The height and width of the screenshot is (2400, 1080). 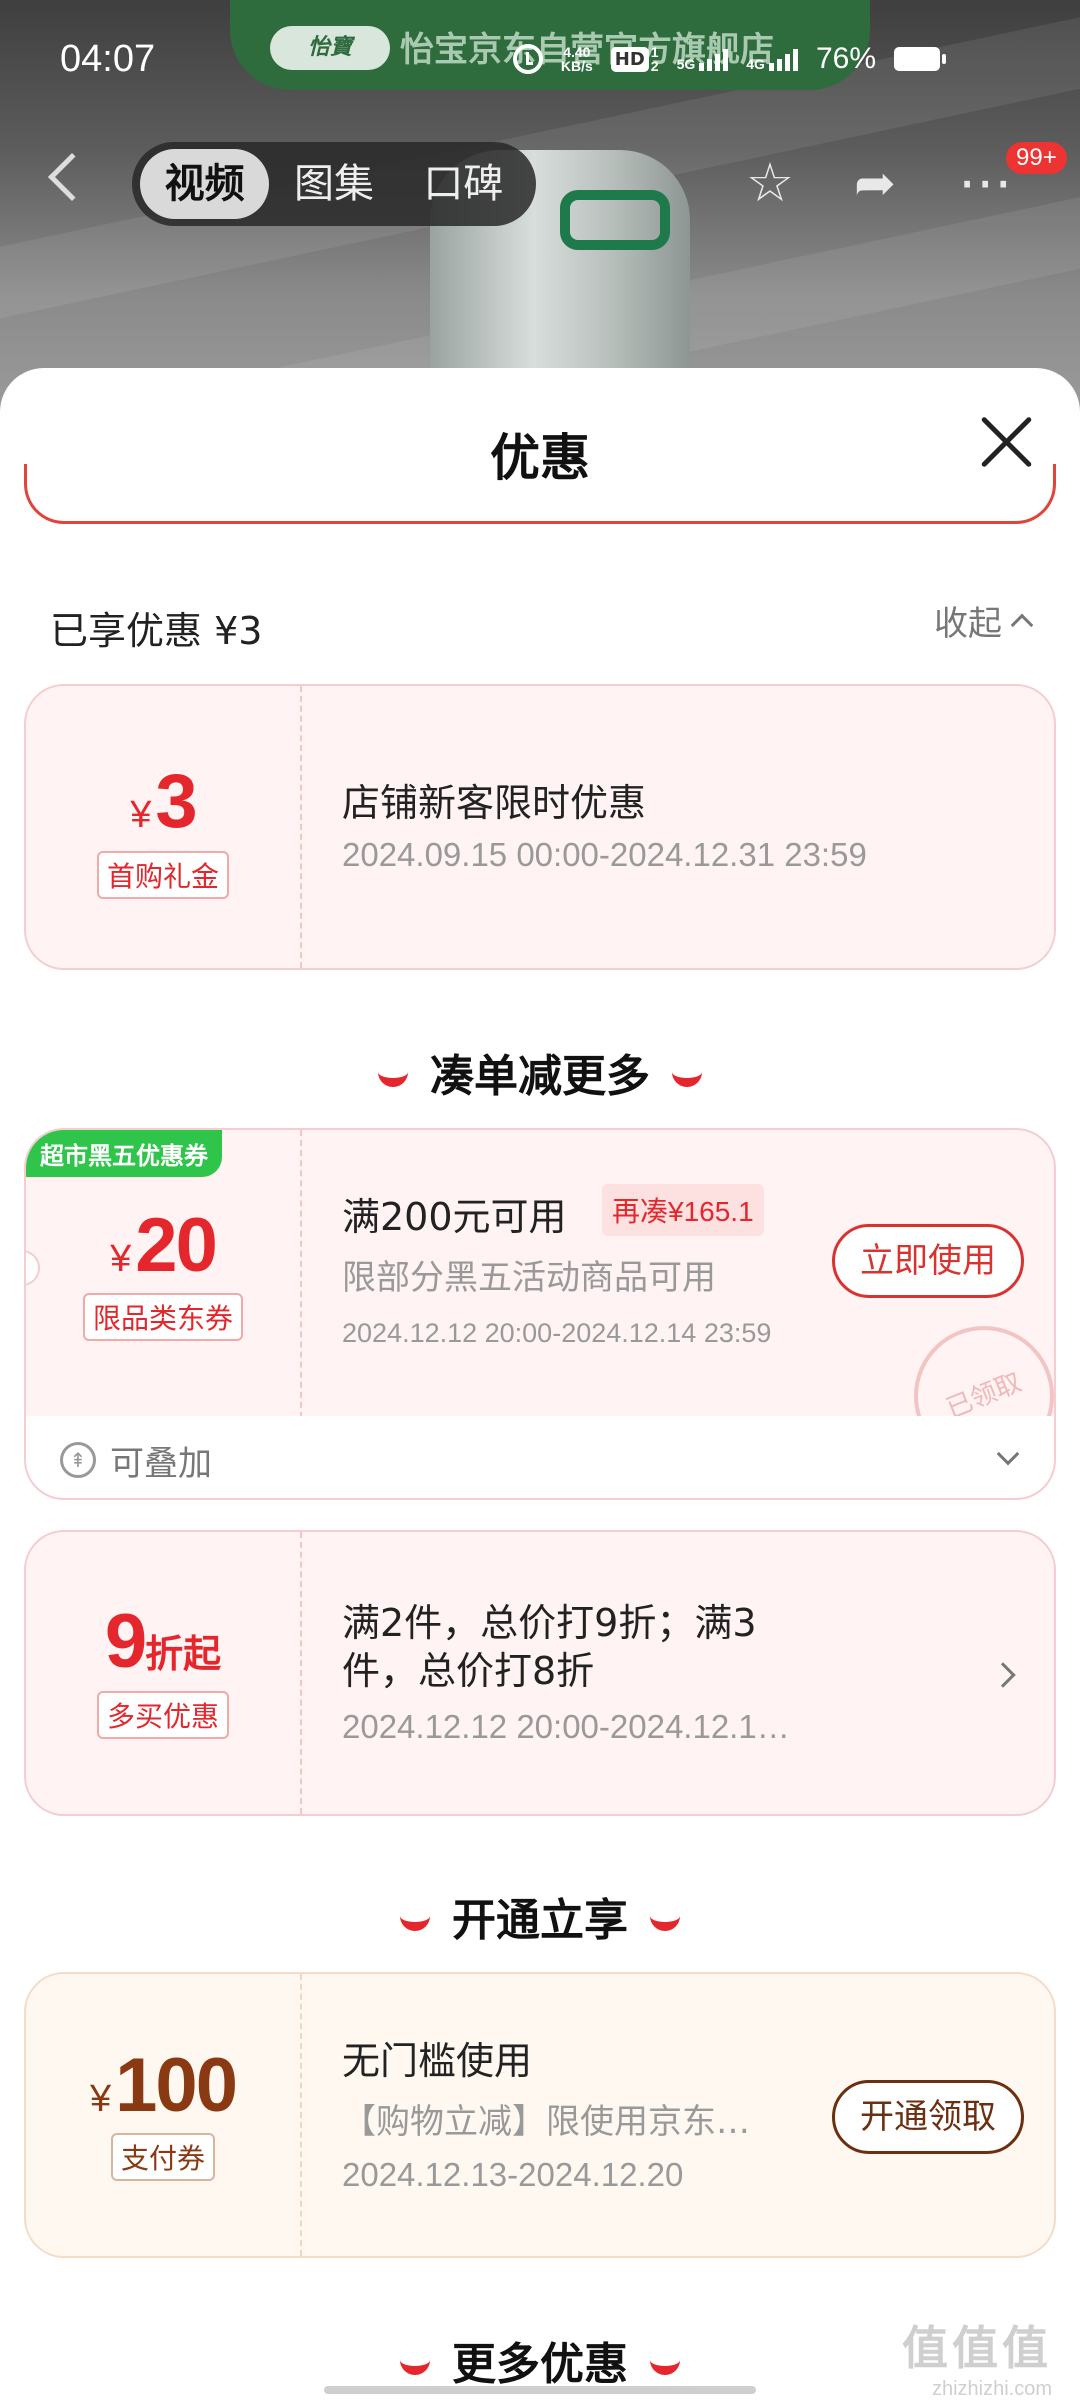 I want to click on coupon-date: 2024.09.15 00:00-2024.12.31 23:59, so click(x=604, y=854).